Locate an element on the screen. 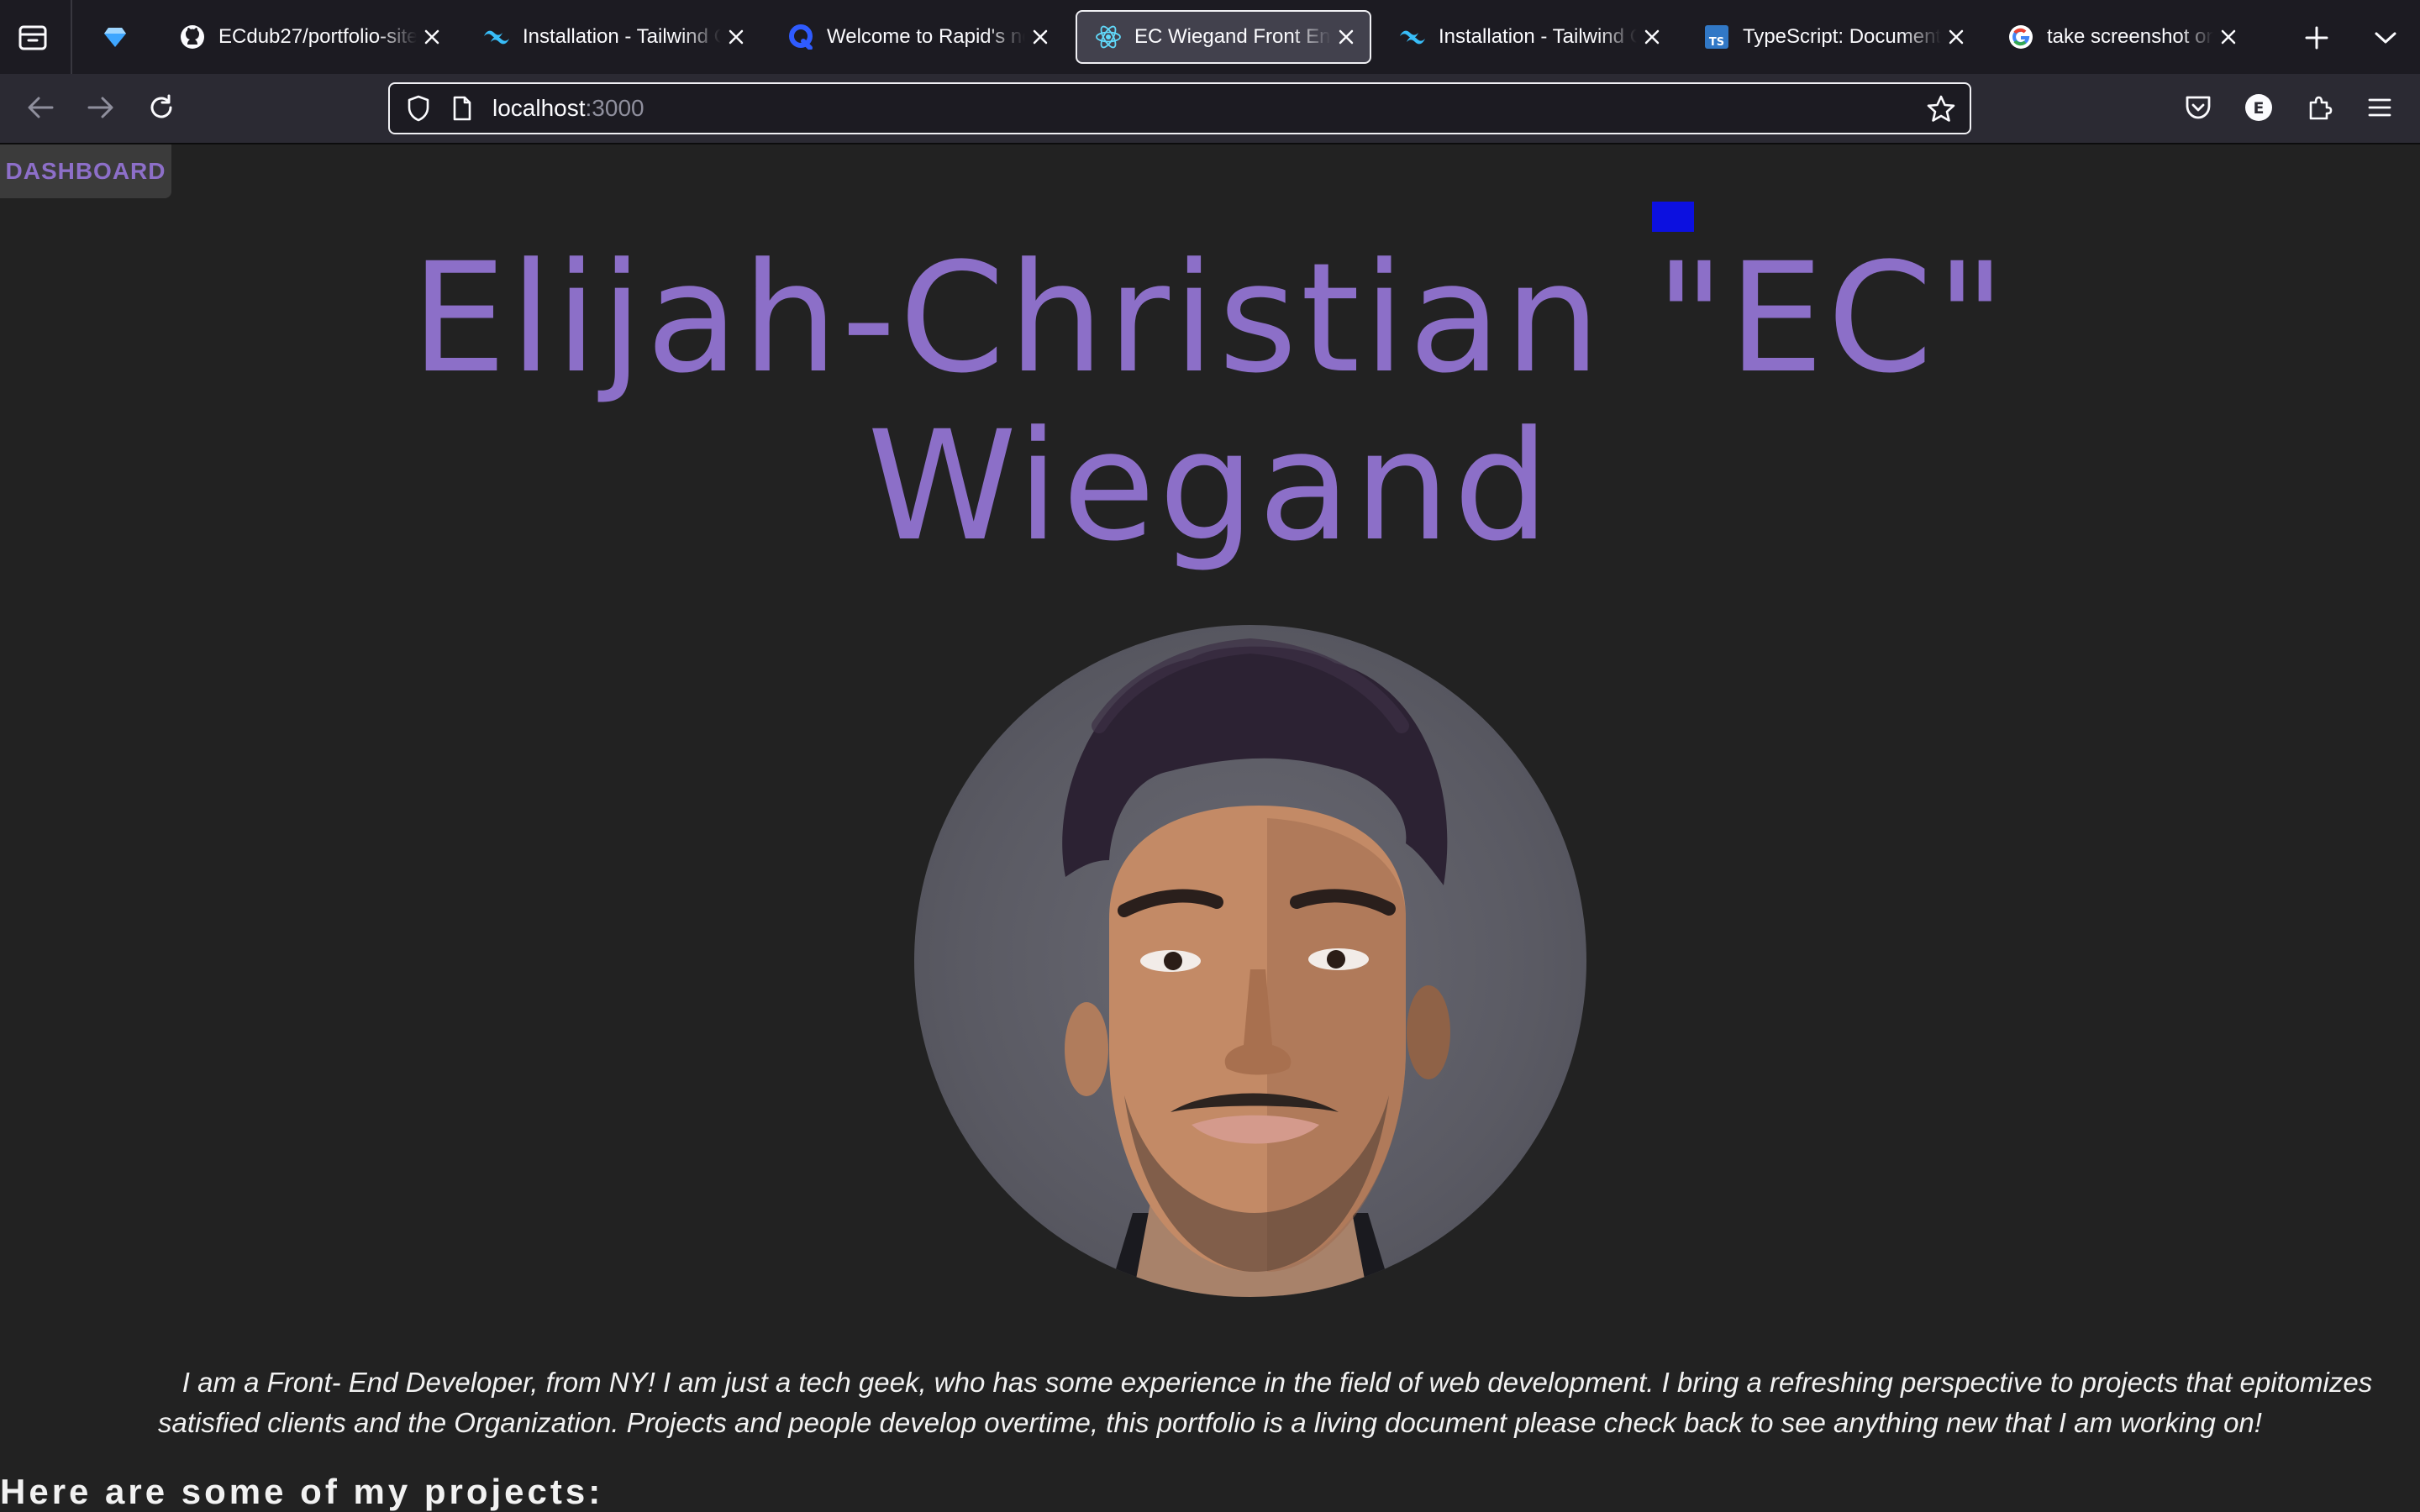 This screenshot has height=1512, width=2420. forward-arrow-icon is located at coordinates (100, 107).